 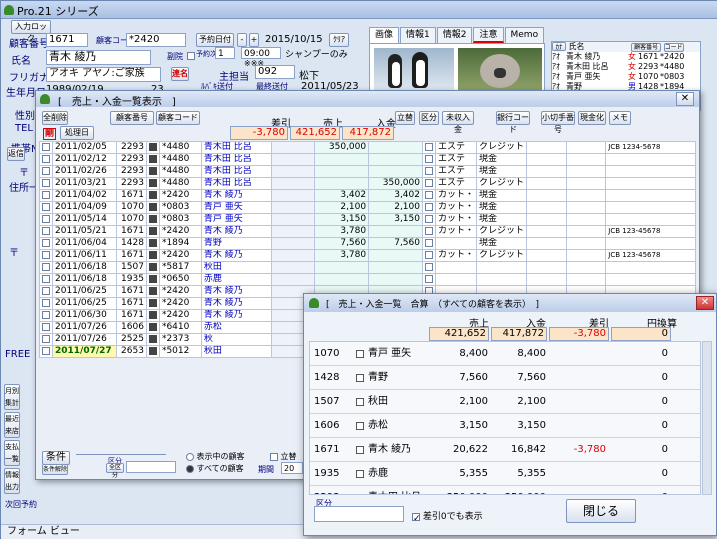 I want to click on tab-memo: Memo, so click(x=524, y=35).